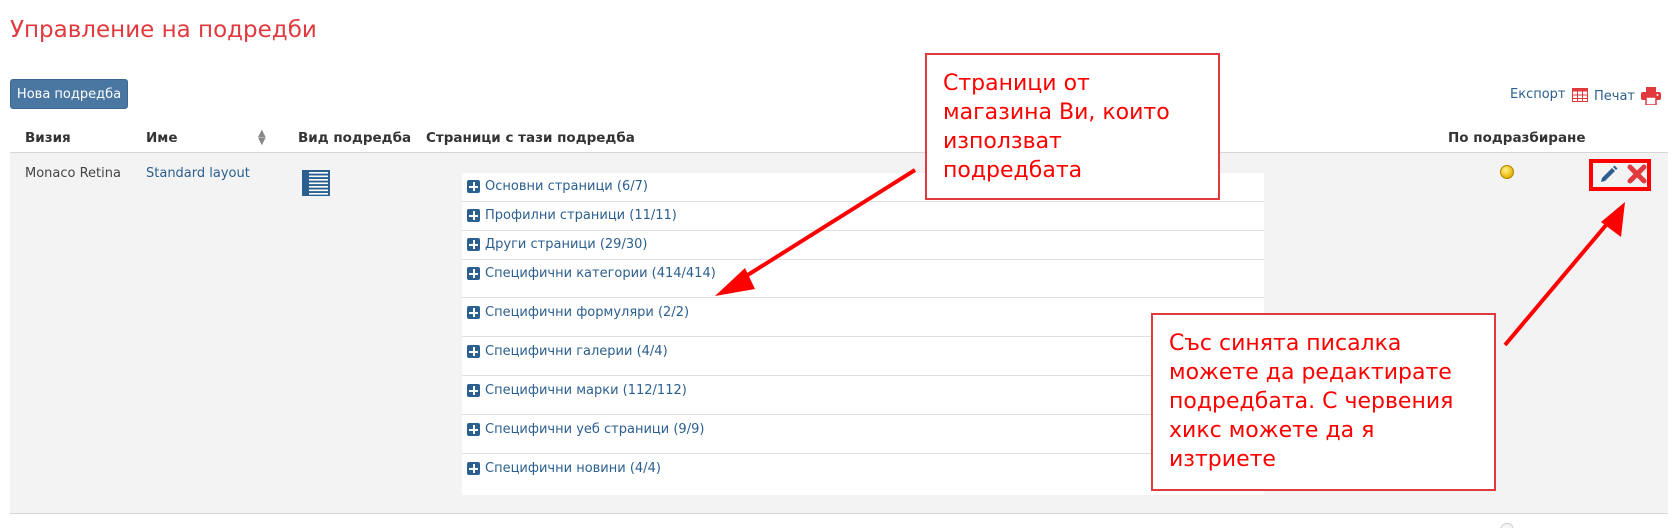 The image size is (1678, 528). Describe the element at coordinates (1558, 281) in the screenshot. I see `actions-arrow` at that location.